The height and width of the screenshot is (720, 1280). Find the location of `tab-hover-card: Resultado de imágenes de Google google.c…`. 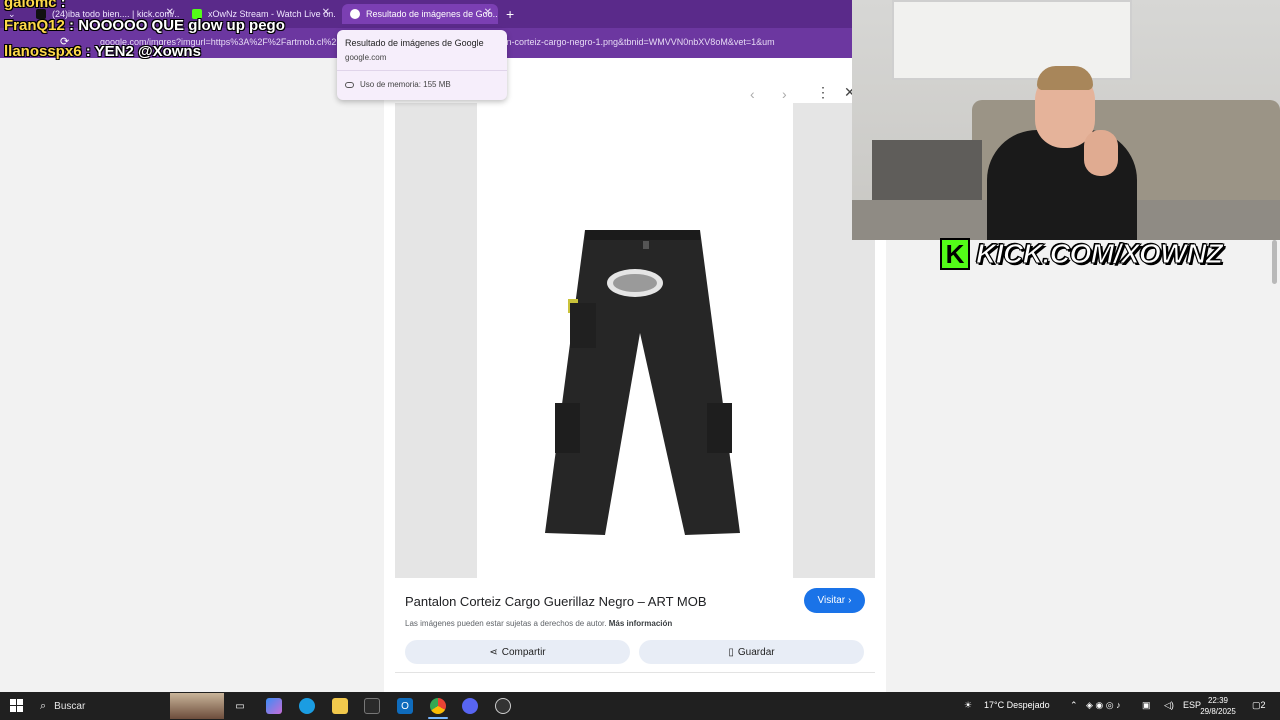

tab-hover-card: Resultado de imágenes de Google google.c… is located at coordinates (422, 65).